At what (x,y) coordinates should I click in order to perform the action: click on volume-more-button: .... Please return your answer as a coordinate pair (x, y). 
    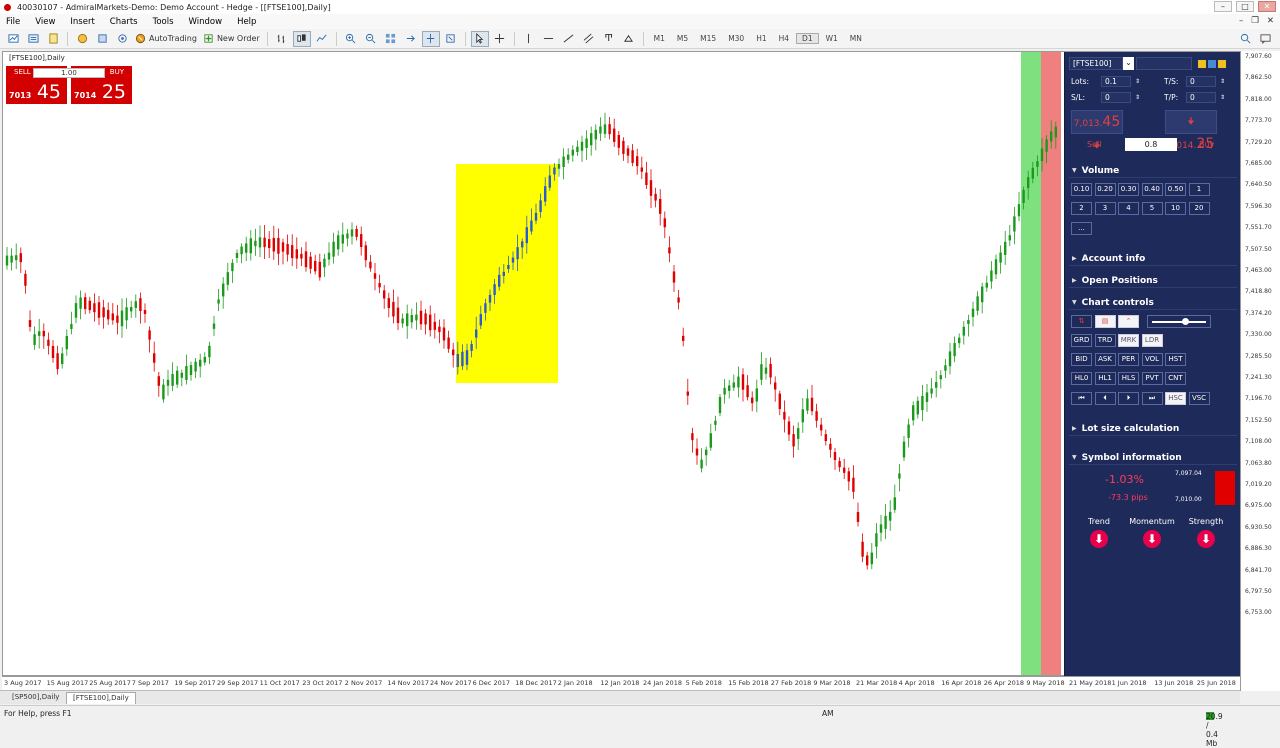
    Looking at the image, I should click on (1081, 228).